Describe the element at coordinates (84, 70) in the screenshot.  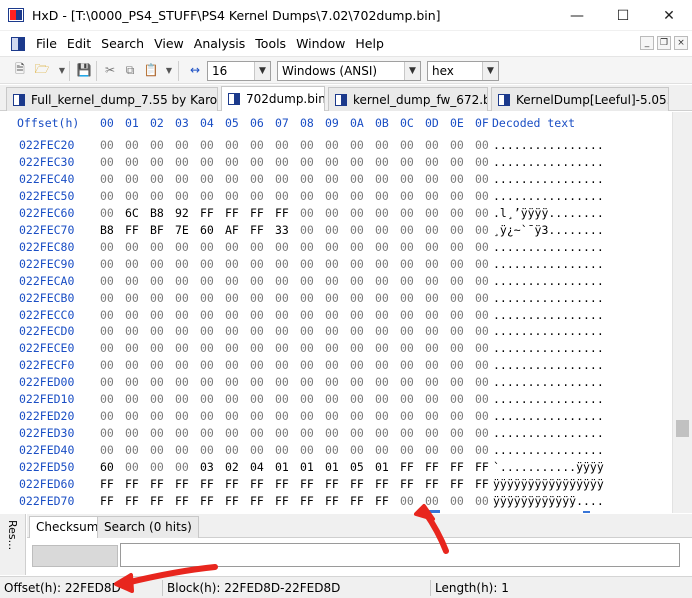
I see `save-button: 💾` at that location.